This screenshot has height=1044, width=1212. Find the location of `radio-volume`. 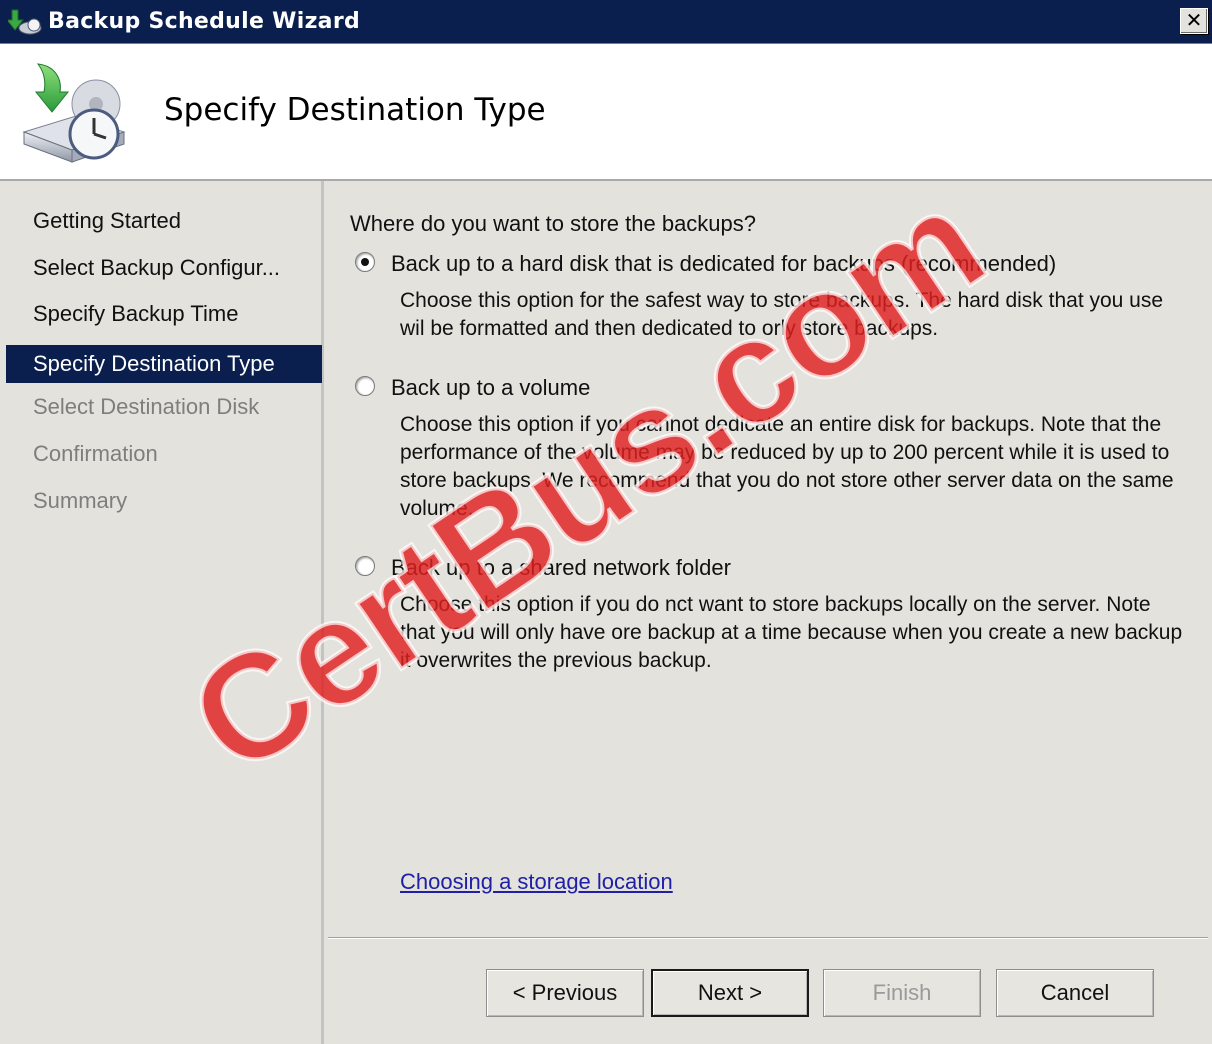

radio-volume is located at coordinates (365, 386).